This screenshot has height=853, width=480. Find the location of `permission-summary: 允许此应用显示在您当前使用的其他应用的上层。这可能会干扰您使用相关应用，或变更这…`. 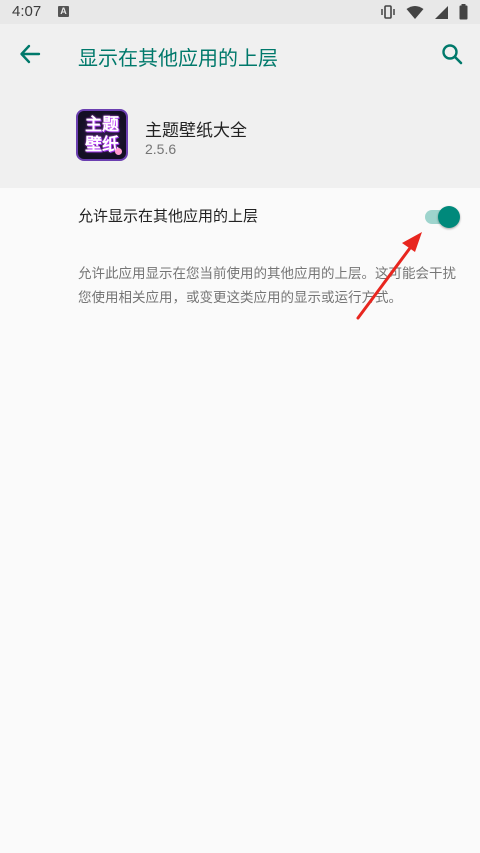

permission-summary: 允许此应用显示在您当前使用的其他应用的上层。这可能会干扰您使用相关应用，或变更这… is located at coordinates (267, 286).